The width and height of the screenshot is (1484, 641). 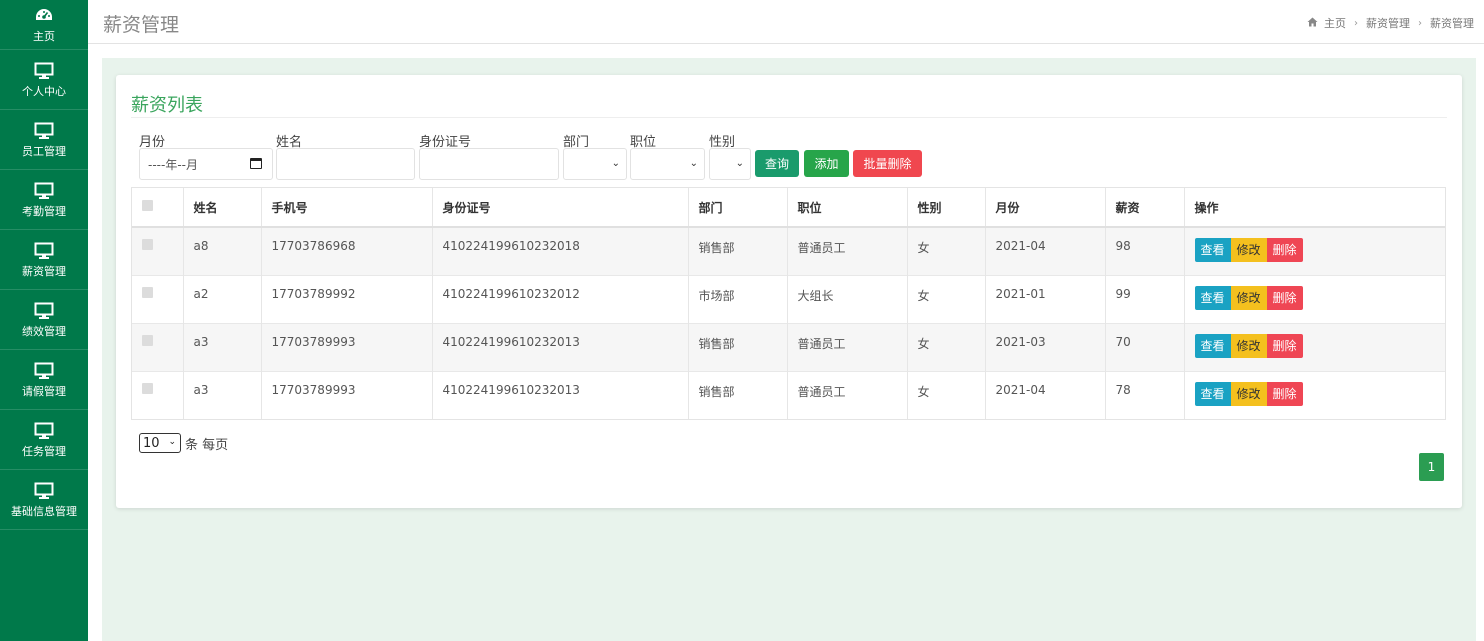 I want to click on cell-dept: 市场部, so click(x=738, y=298).